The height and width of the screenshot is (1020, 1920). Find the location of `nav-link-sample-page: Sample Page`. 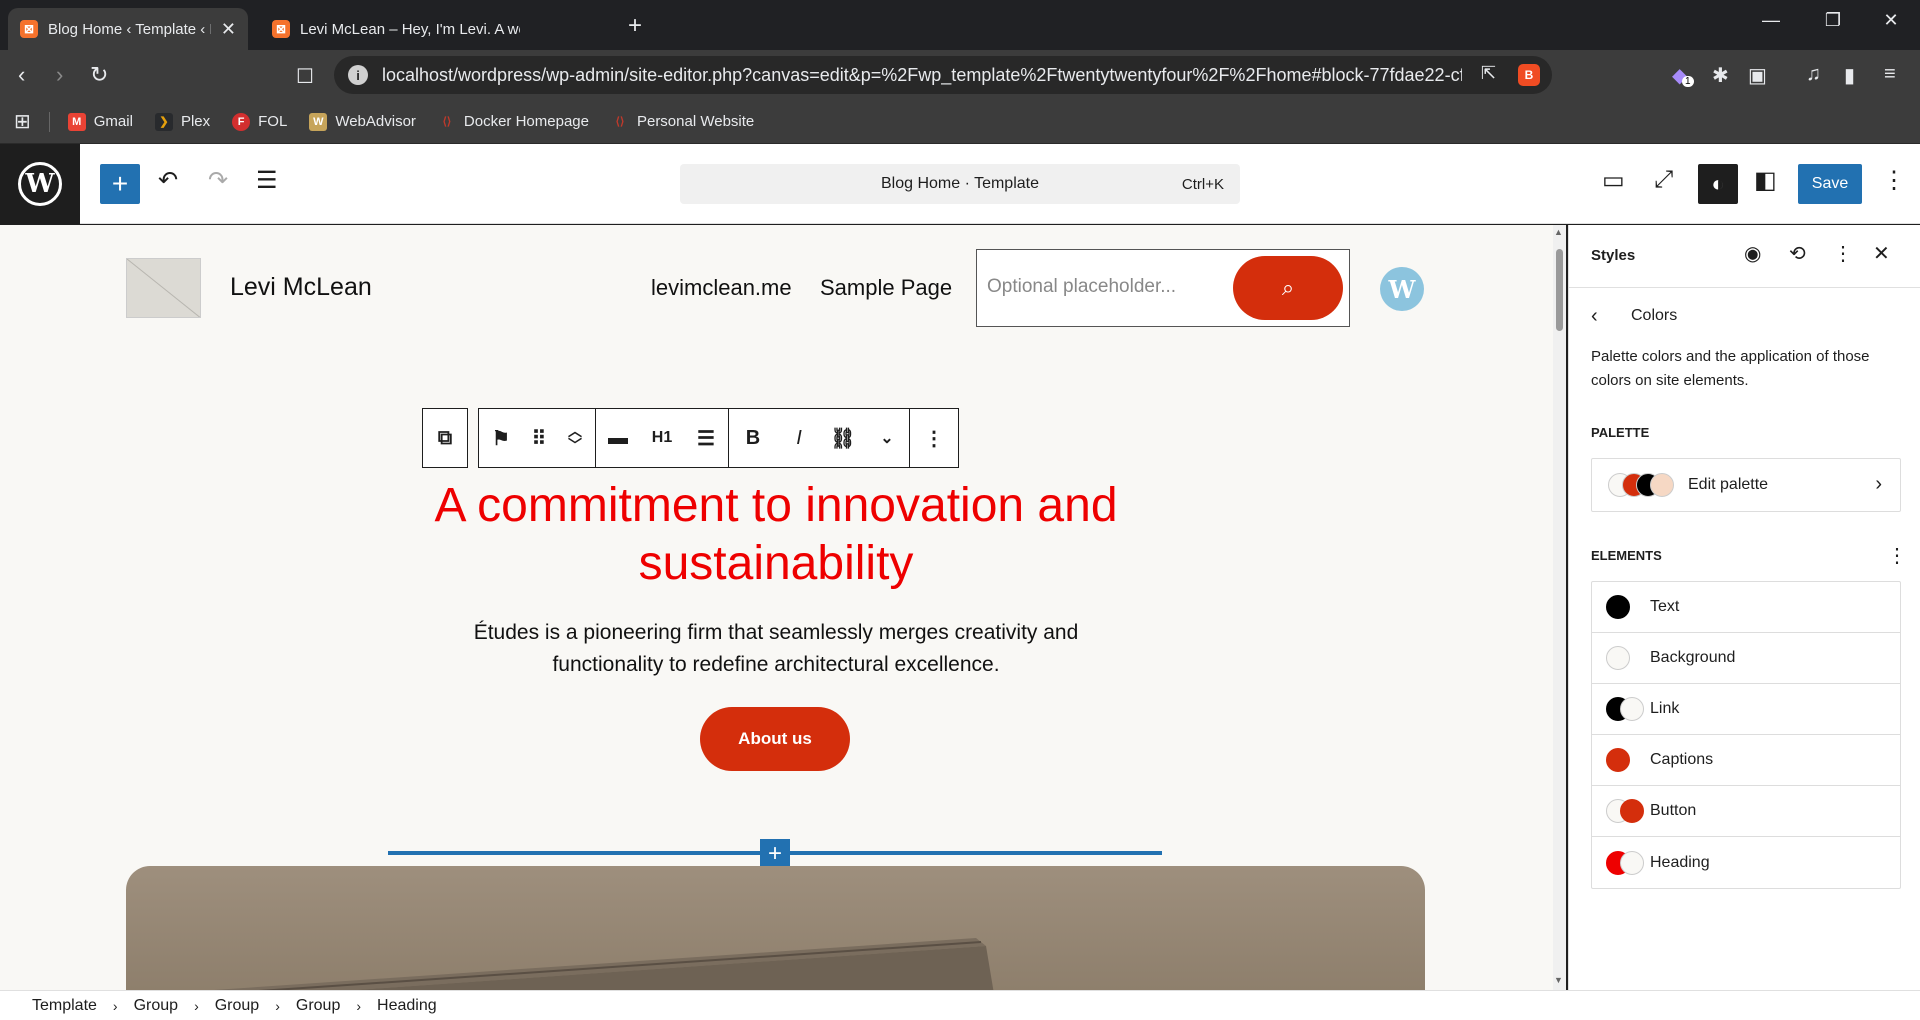

nav-link-sample-page: Sample Page is located at coordinates (886, 288).